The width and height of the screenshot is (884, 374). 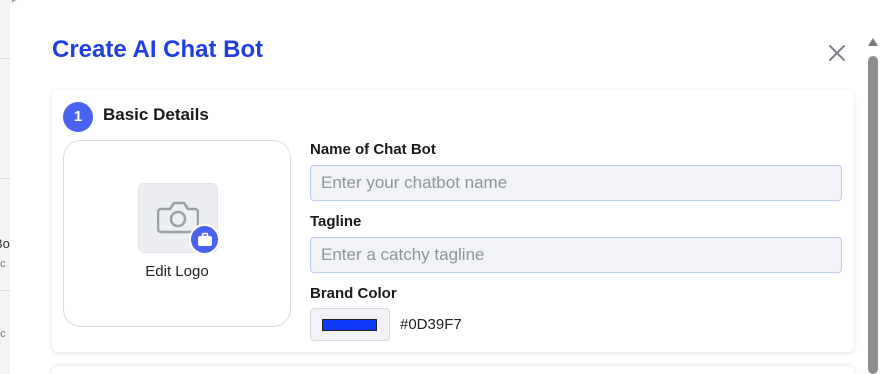 I want to click on chatbot-name-input, so click(x=576, y=183).